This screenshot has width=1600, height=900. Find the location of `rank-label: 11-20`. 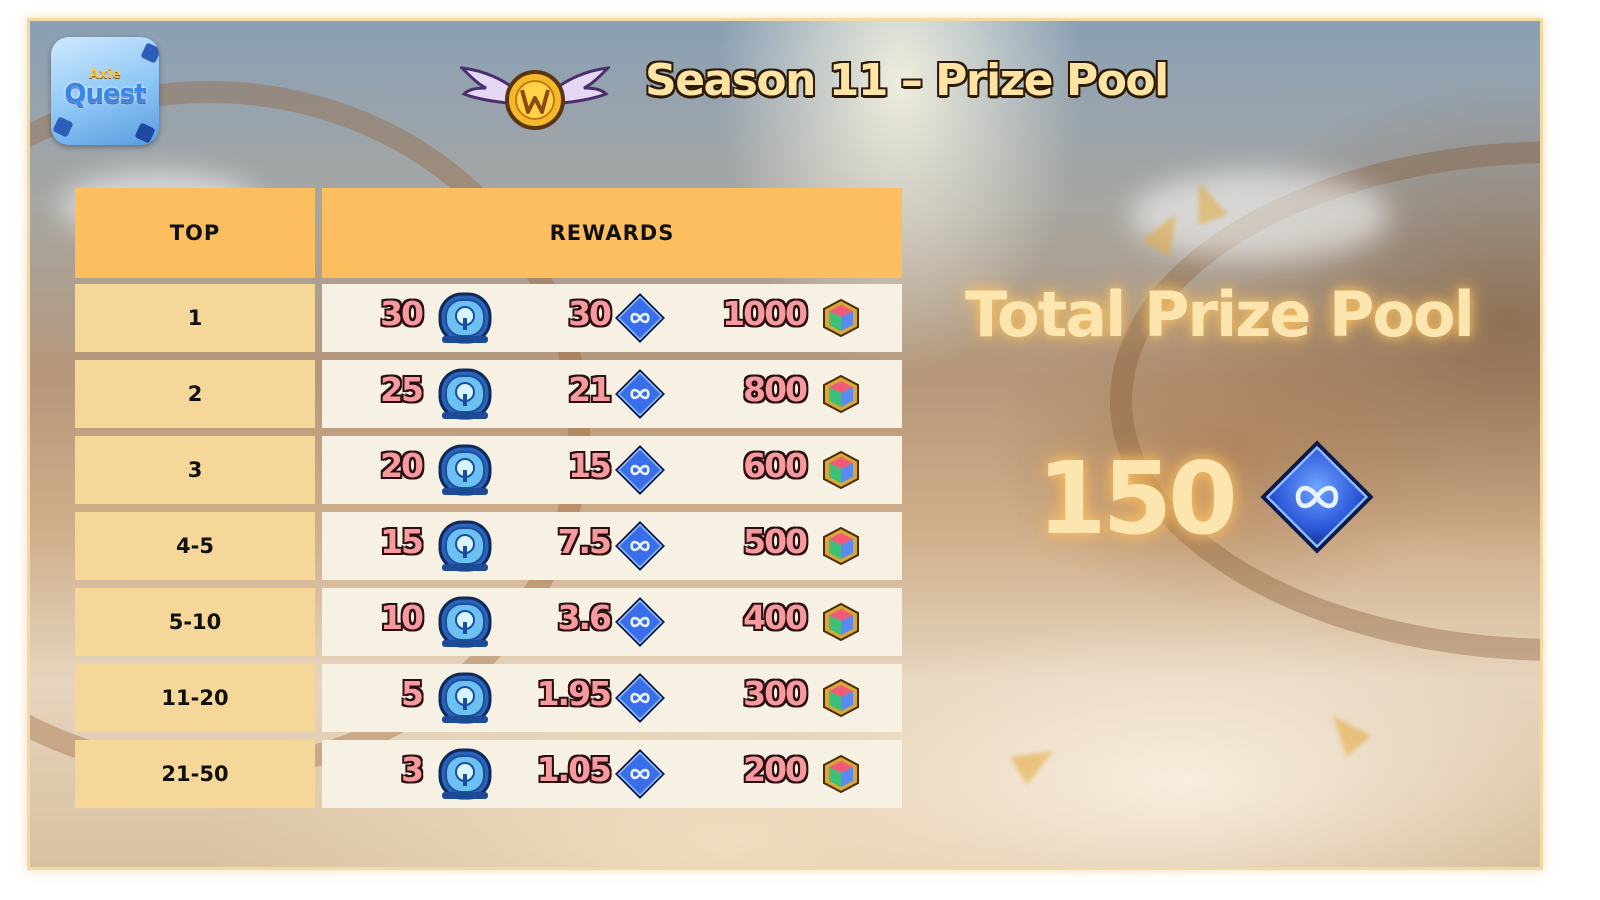

rank-label: 11-20 is located at coordinates (195, 698).